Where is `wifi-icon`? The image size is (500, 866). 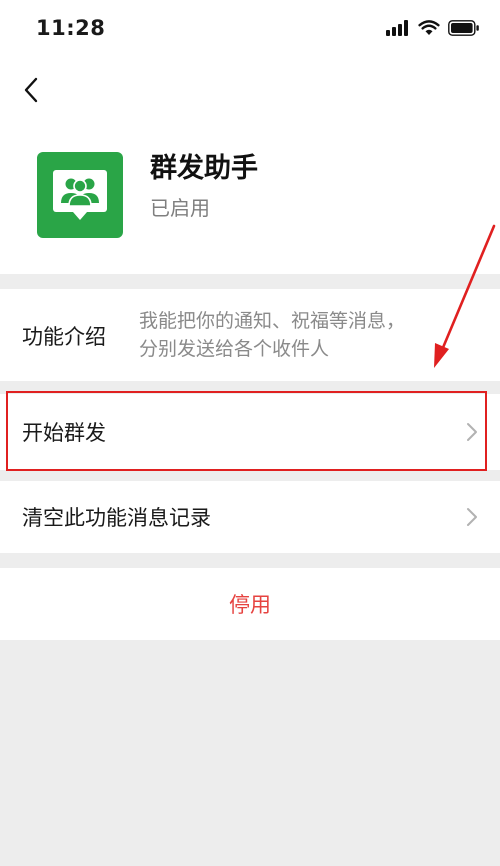 wifi-icon is located at coordinates (429, 30).